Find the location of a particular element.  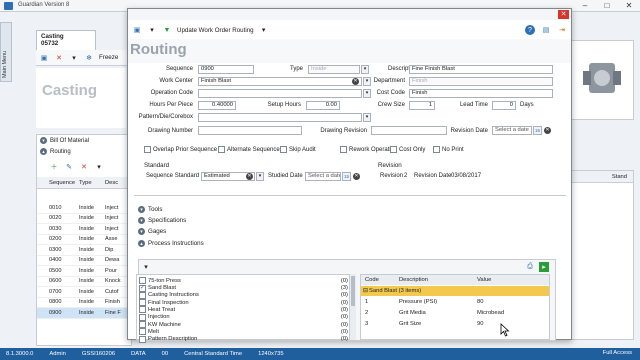

edit-icon: ✎ is located at coordinates (69, 167).